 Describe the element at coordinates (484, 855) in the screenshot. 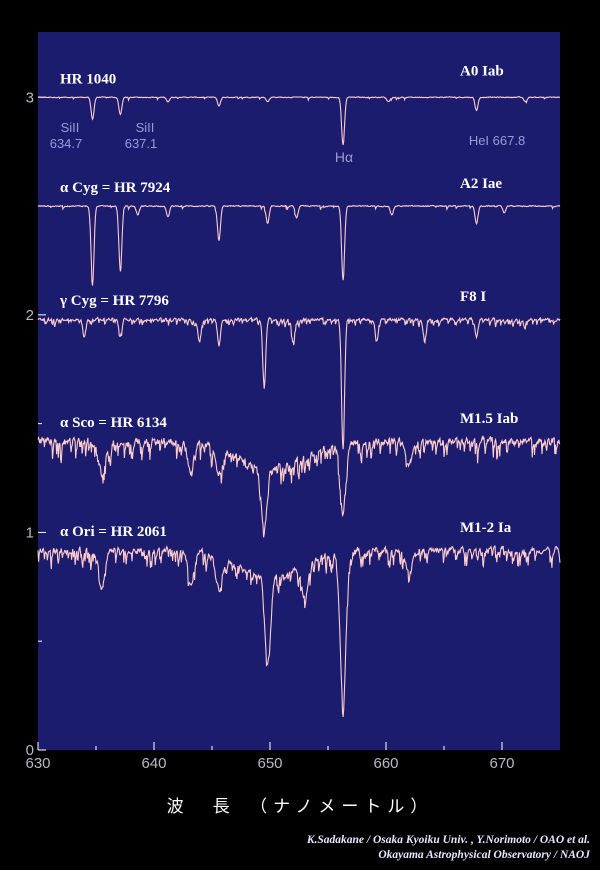

I see `credit-line-2: Okayama Astrophysical Observatory / NAOJ` at that location.